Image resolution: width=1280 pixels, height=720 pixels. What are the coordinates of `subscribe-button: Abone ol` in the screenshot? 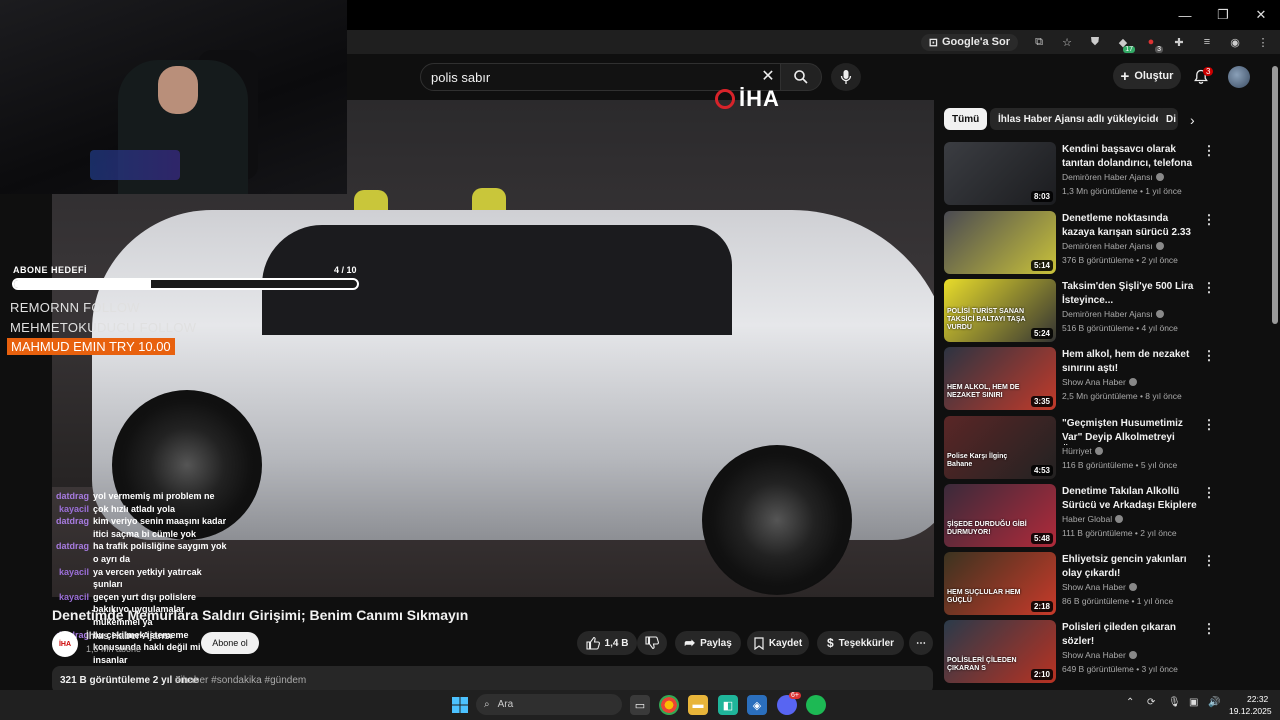 It's located at (230, 643).